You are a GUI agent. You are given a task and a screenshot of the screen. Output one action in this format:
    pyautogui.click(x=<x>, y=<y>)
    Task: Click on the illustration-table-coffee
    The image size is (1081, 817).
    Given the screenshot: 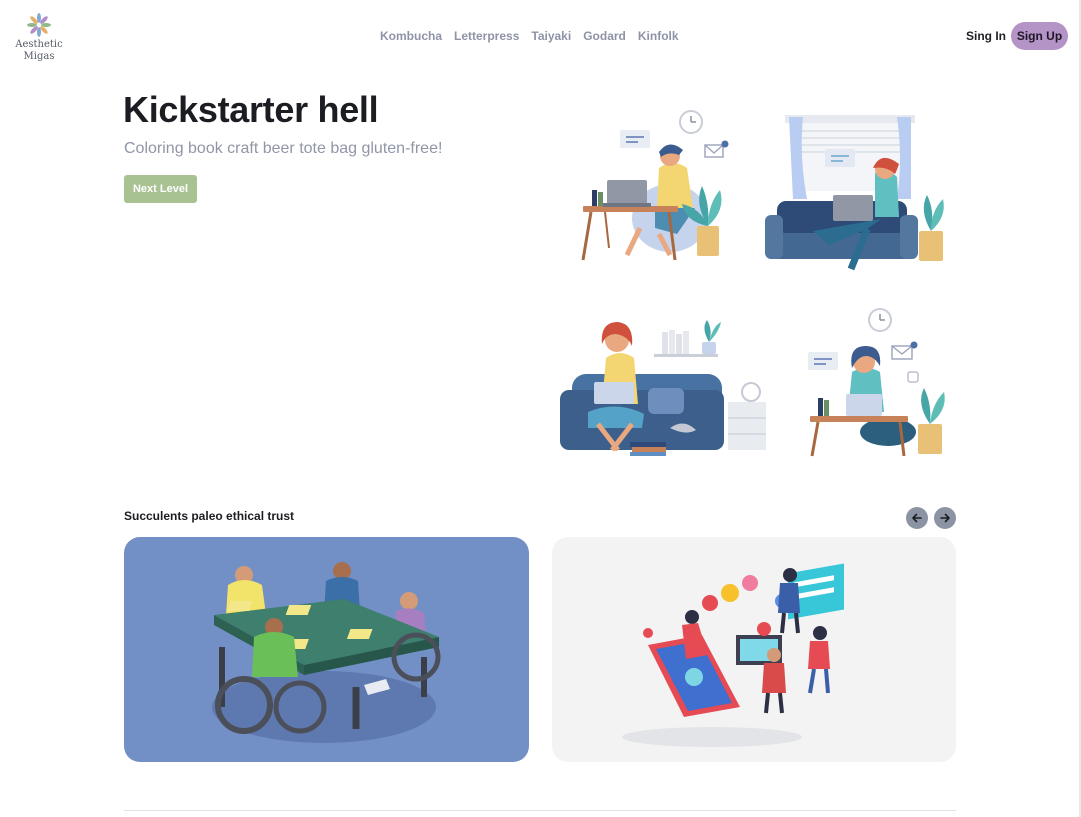 What is the action you would take?
    pyautogui.click(x=876, y=382)
    